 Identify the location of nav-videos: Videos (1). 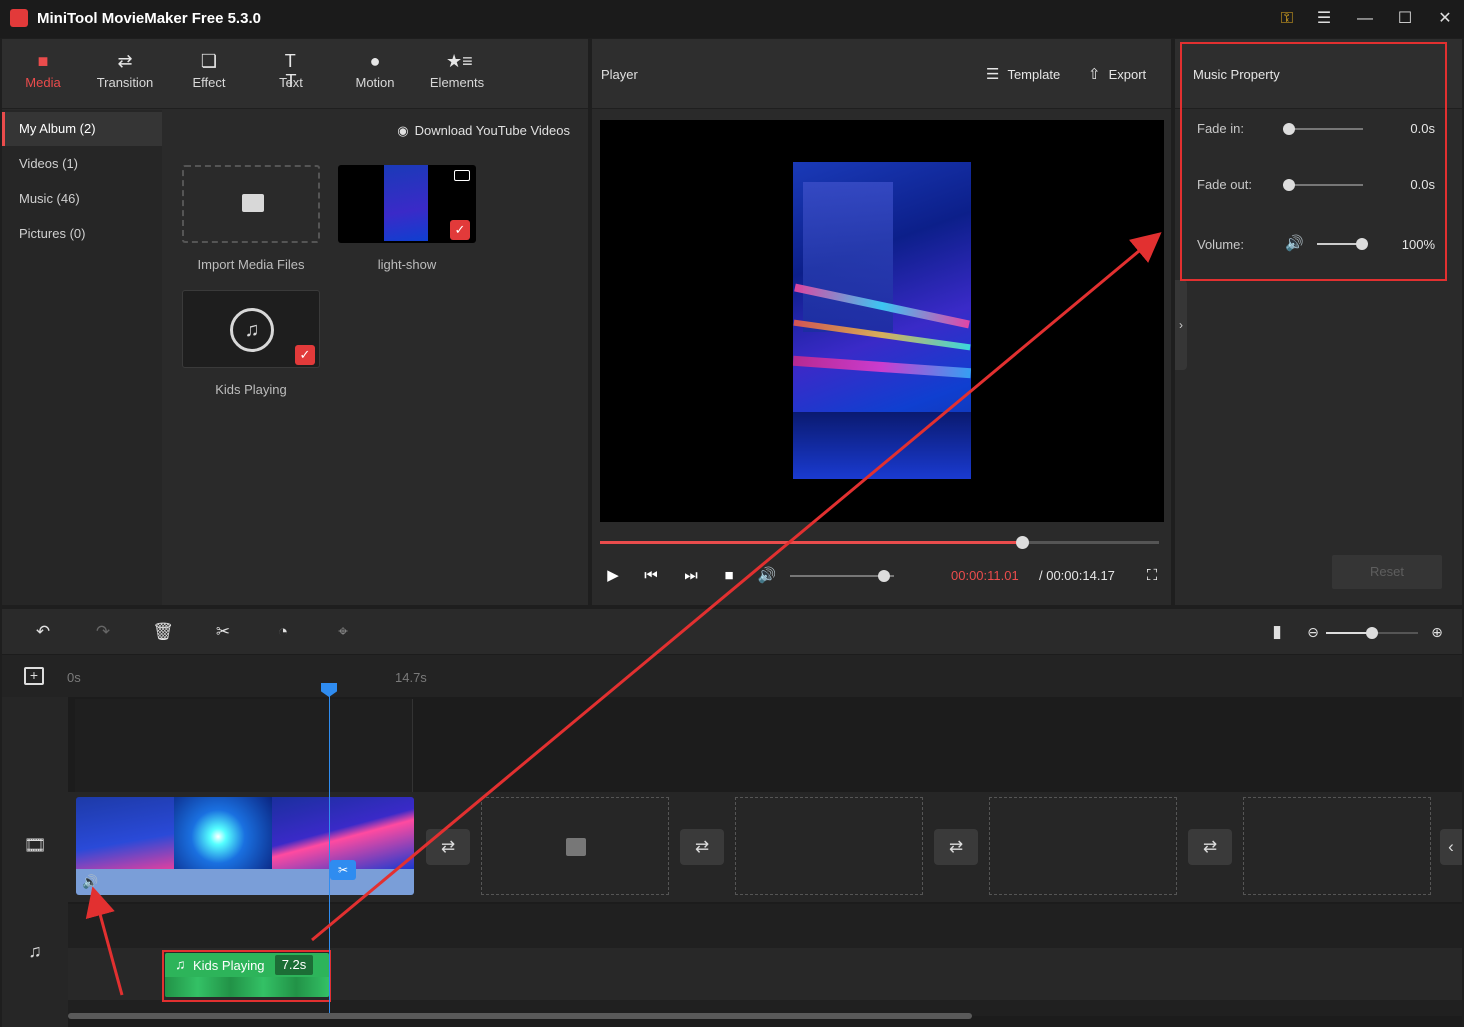
(82, 164).